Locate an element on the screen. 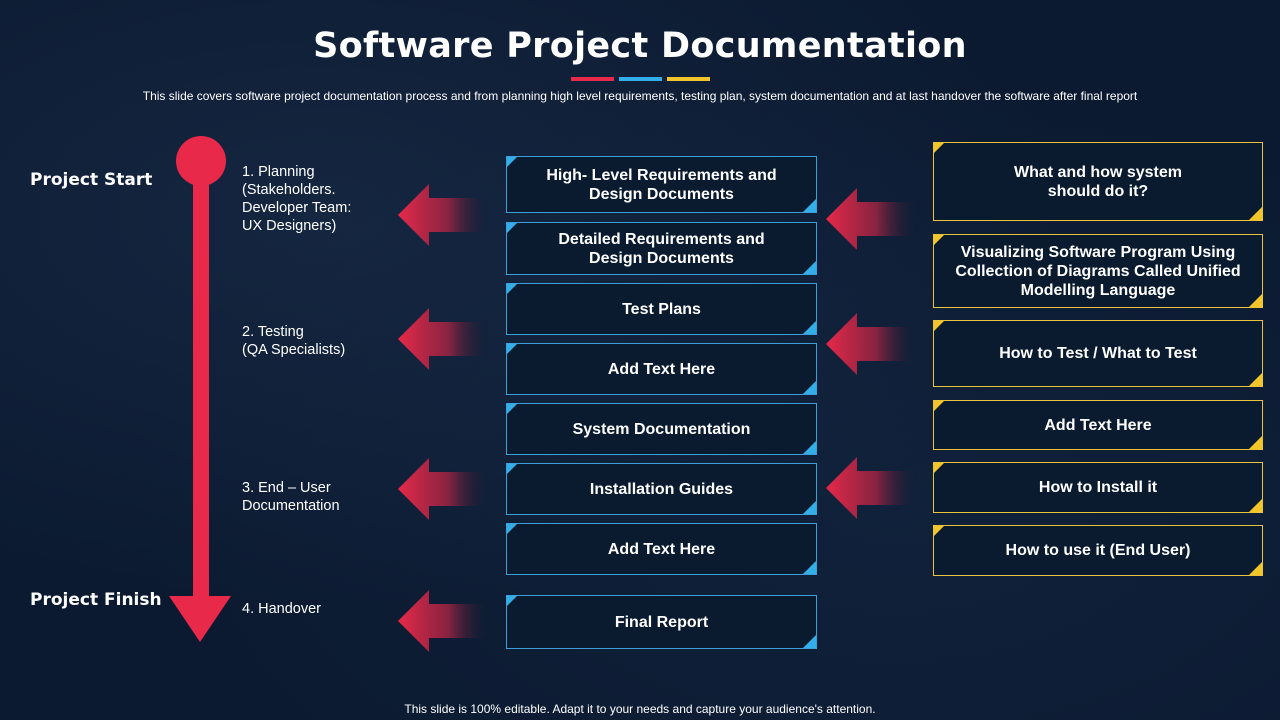  document-label: System Documentation is located at coordinates (661, 429).